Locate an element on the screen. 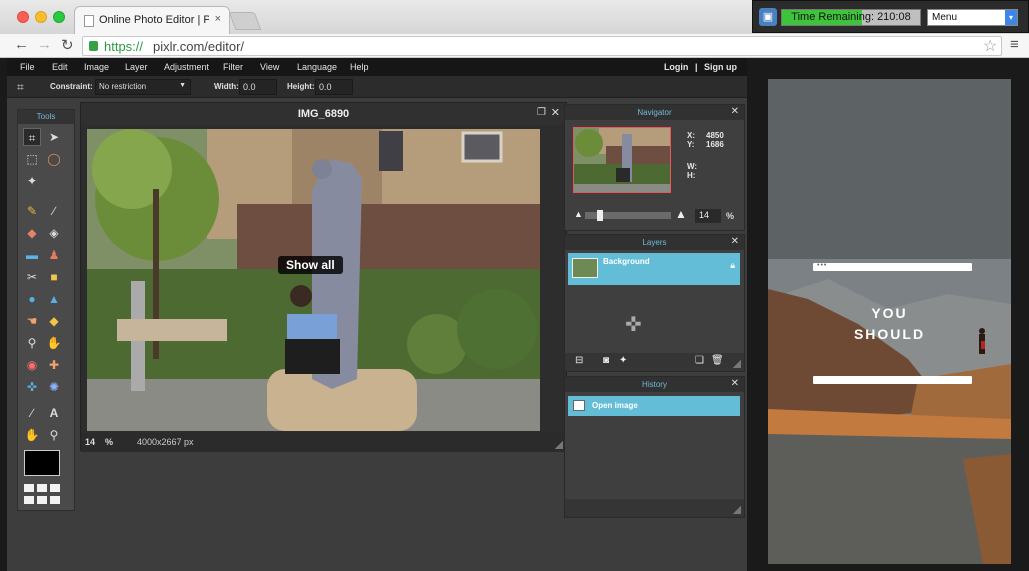  url-path: pixlr.com/editor/ is located at coordinates (199, 46).